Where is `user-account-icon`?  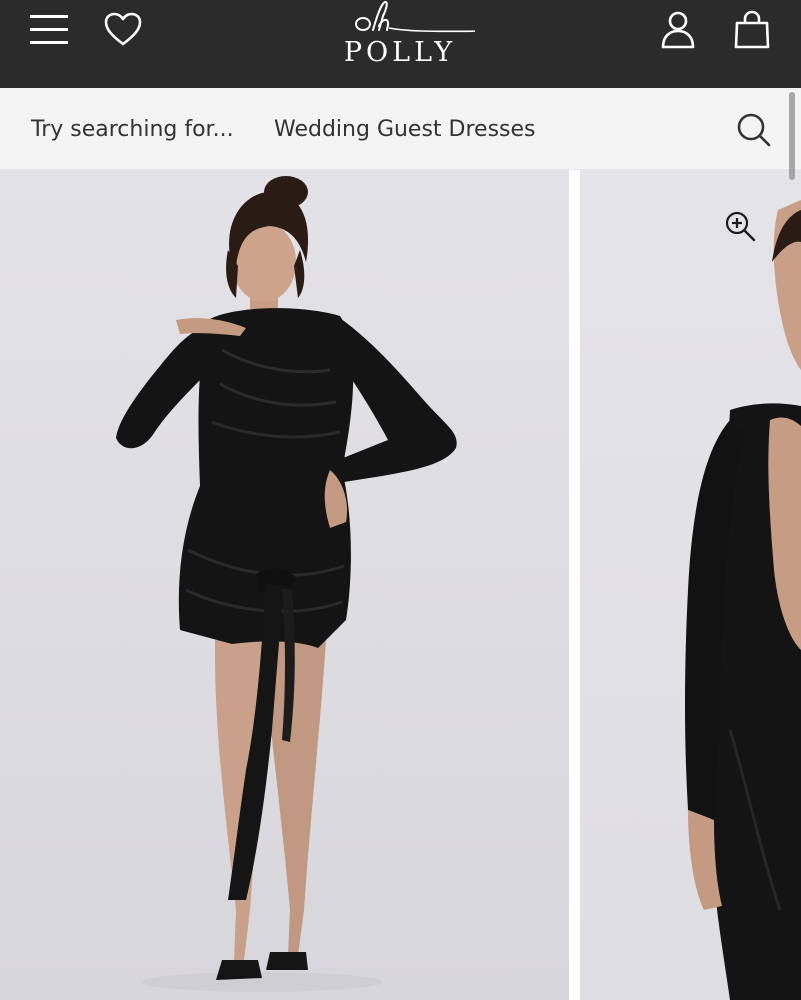
user-account-icon is located at coordinates (678, 30).